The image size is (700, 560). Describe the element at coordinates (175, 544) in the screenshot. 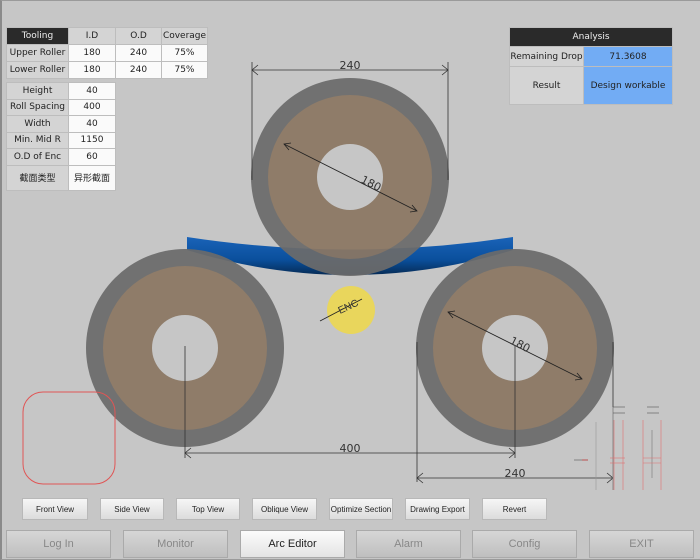

I see `nav-monitor: Monitor` at that location.